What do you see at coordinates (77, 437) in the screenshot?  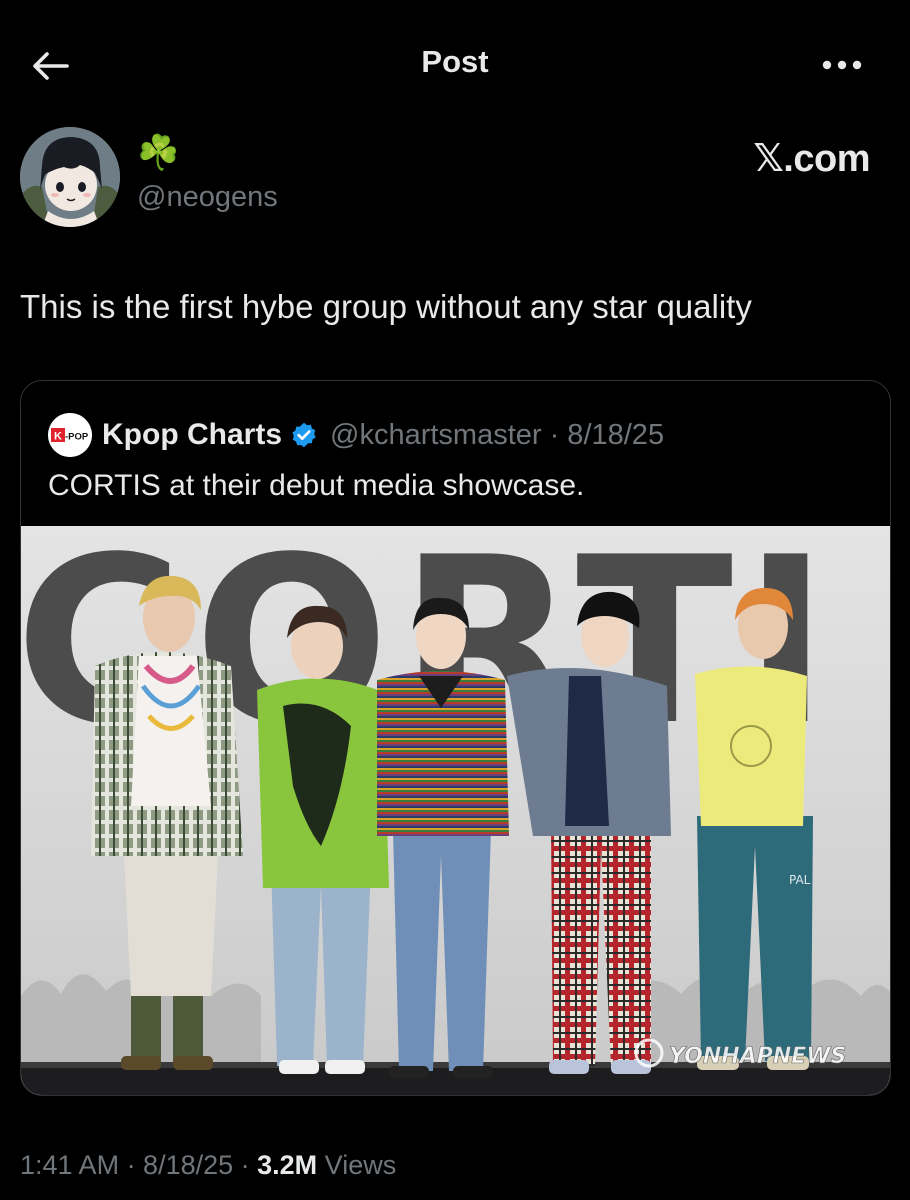 I see `svg-text: -POP` at bounding box center [77, 437].